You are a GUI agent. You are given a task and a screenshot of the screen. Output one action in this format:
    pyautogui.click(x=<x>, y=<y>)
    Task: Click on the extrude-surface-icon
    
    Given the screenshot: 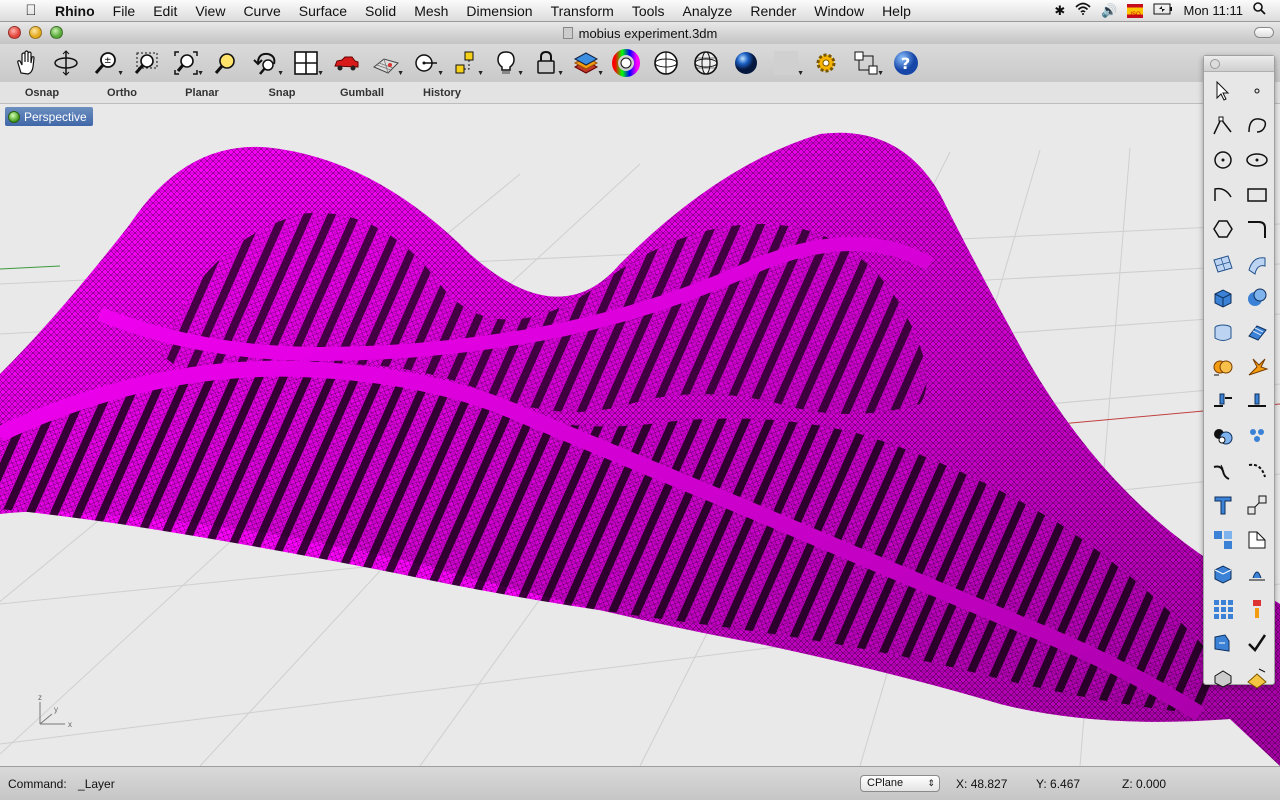 What is the action you would take?
    pyautogui.click(x=1257, y=333)
    